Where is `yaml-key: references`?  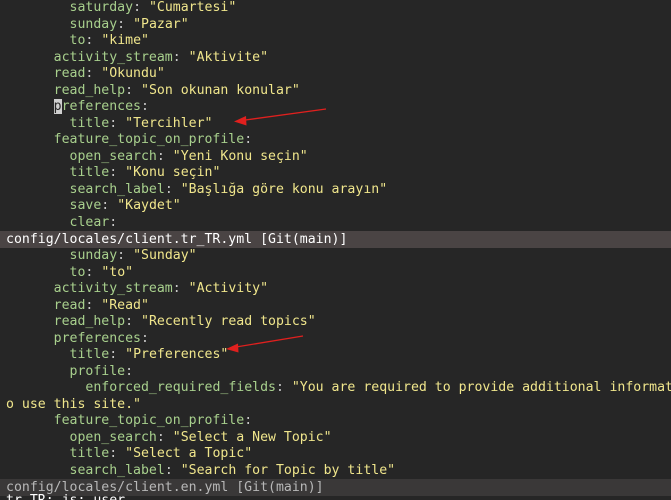
yaml-key: references is located at coordinates (101, 106).